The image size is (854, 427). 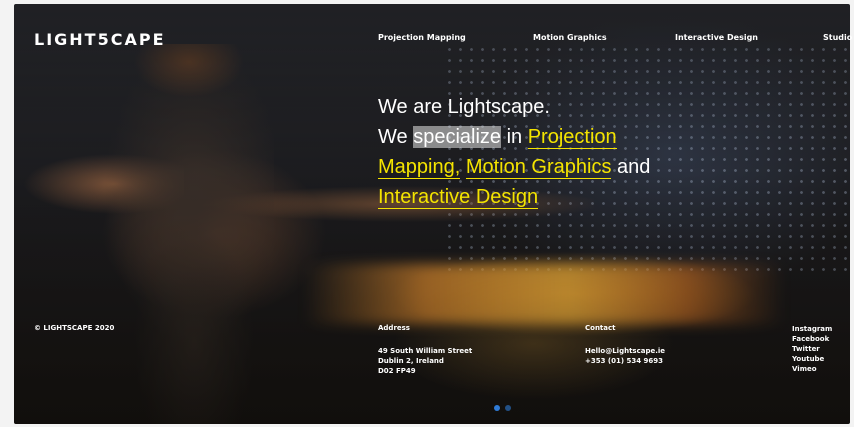 I want to click on headline-text: We, so click(x=396, y=137).